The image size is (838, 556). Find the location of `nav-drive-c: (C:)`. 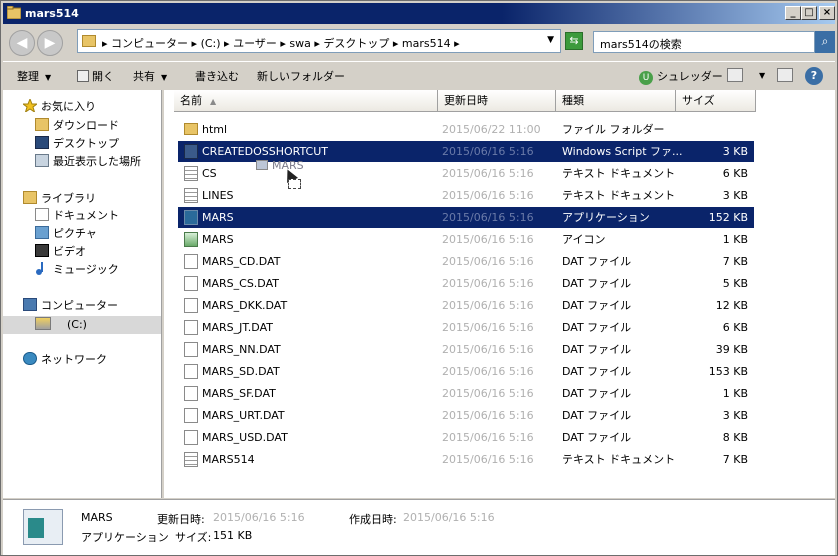

nav-drive-c: (C:) is located at coordinates (61, 325).